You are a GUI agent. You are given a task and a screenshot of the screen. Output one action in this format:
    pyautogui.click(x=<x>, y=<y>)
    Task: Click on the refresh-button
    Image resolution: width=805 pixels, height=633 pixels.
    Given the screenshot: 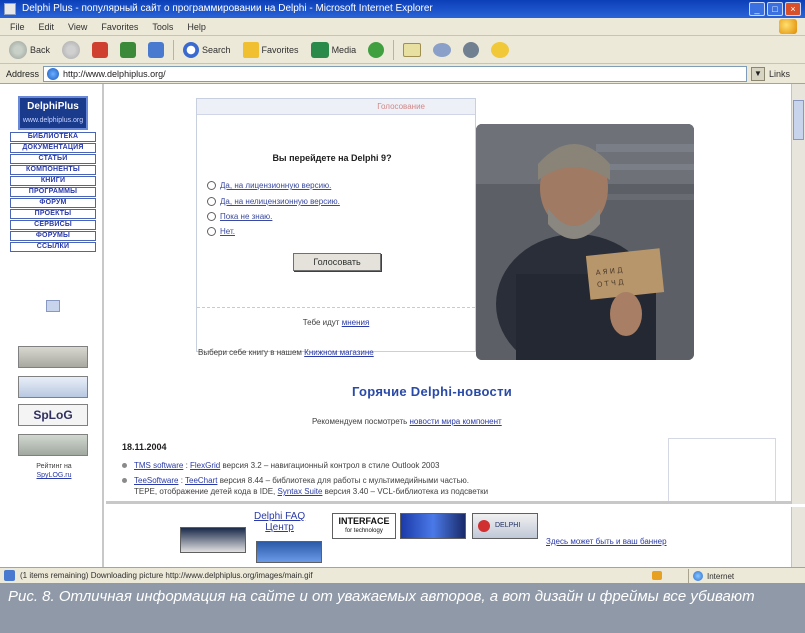 What is the action you would take?
    pyautogui.click(x=128, y=50)
    